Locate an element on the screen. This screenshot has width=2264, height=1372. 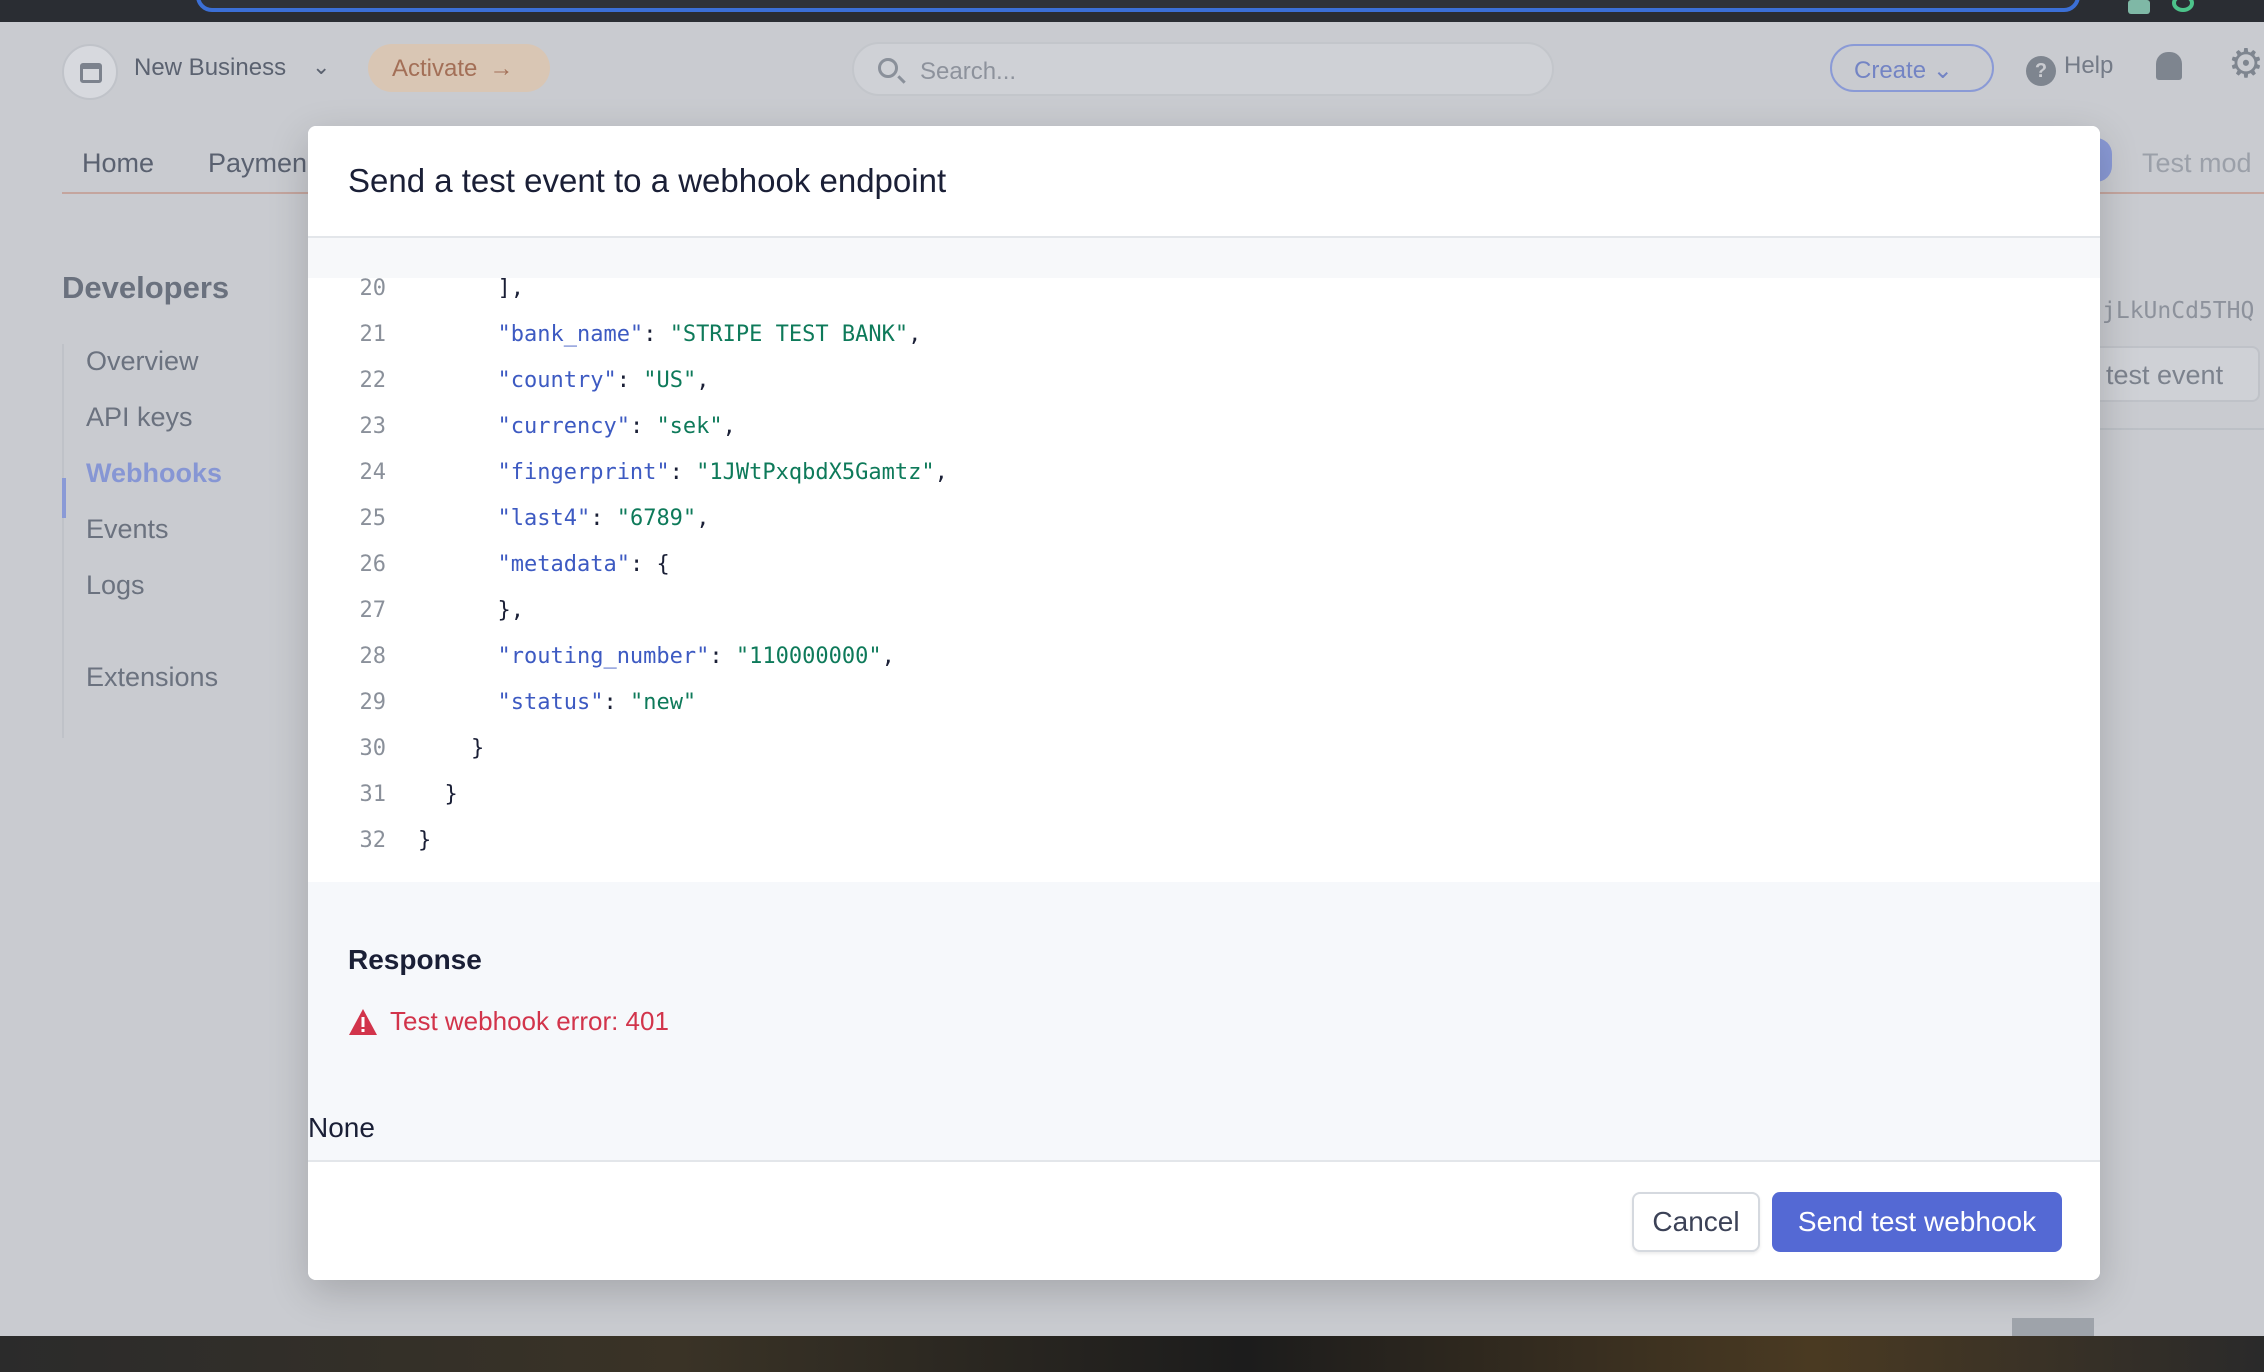
code-line: 20 ], is located at coordinates (1204, 295).